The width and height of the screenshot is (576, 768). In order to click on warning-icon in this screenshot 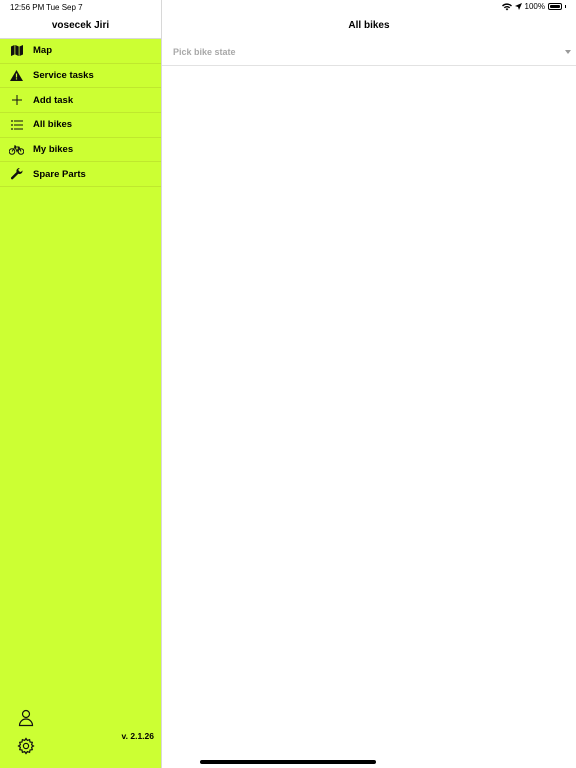, I will do `click(16, 76)`.